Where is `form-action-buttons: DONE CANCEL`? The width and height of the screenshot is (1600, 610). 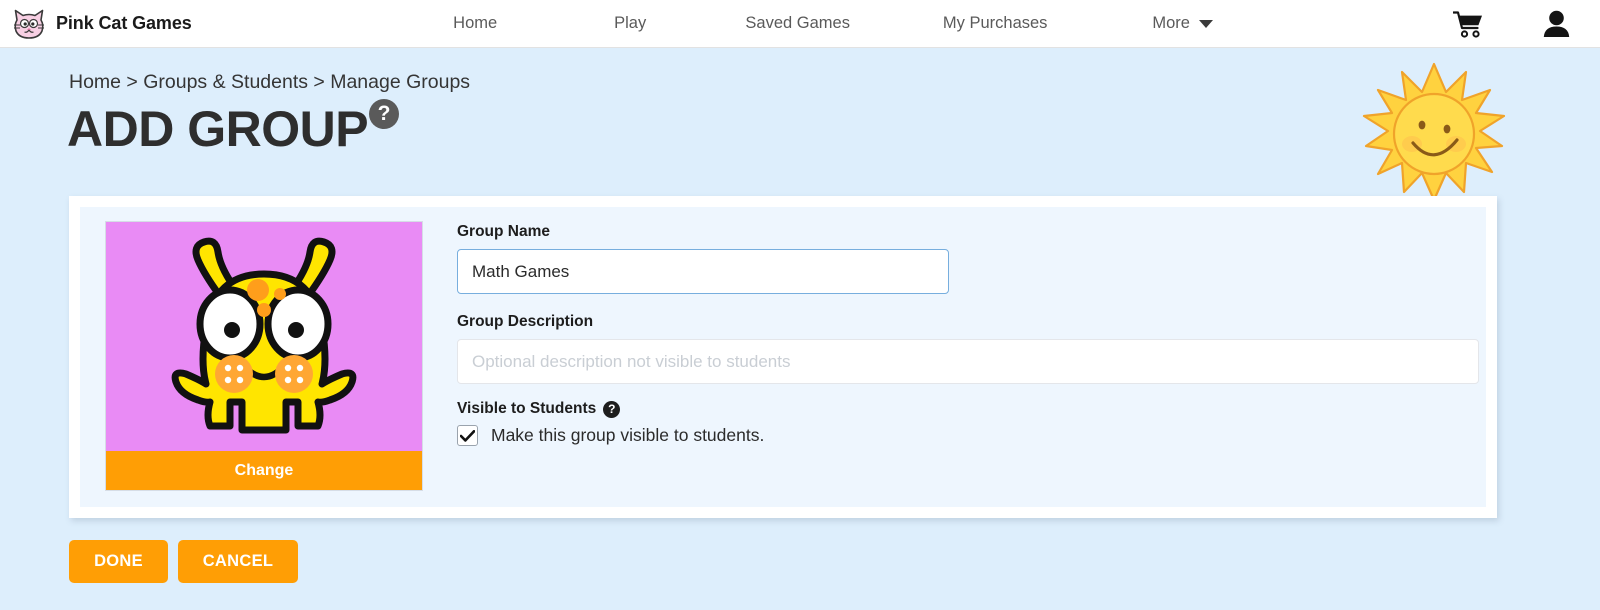 form-action-buttons: DONE CANCEL is located at coordinates (183, 561).